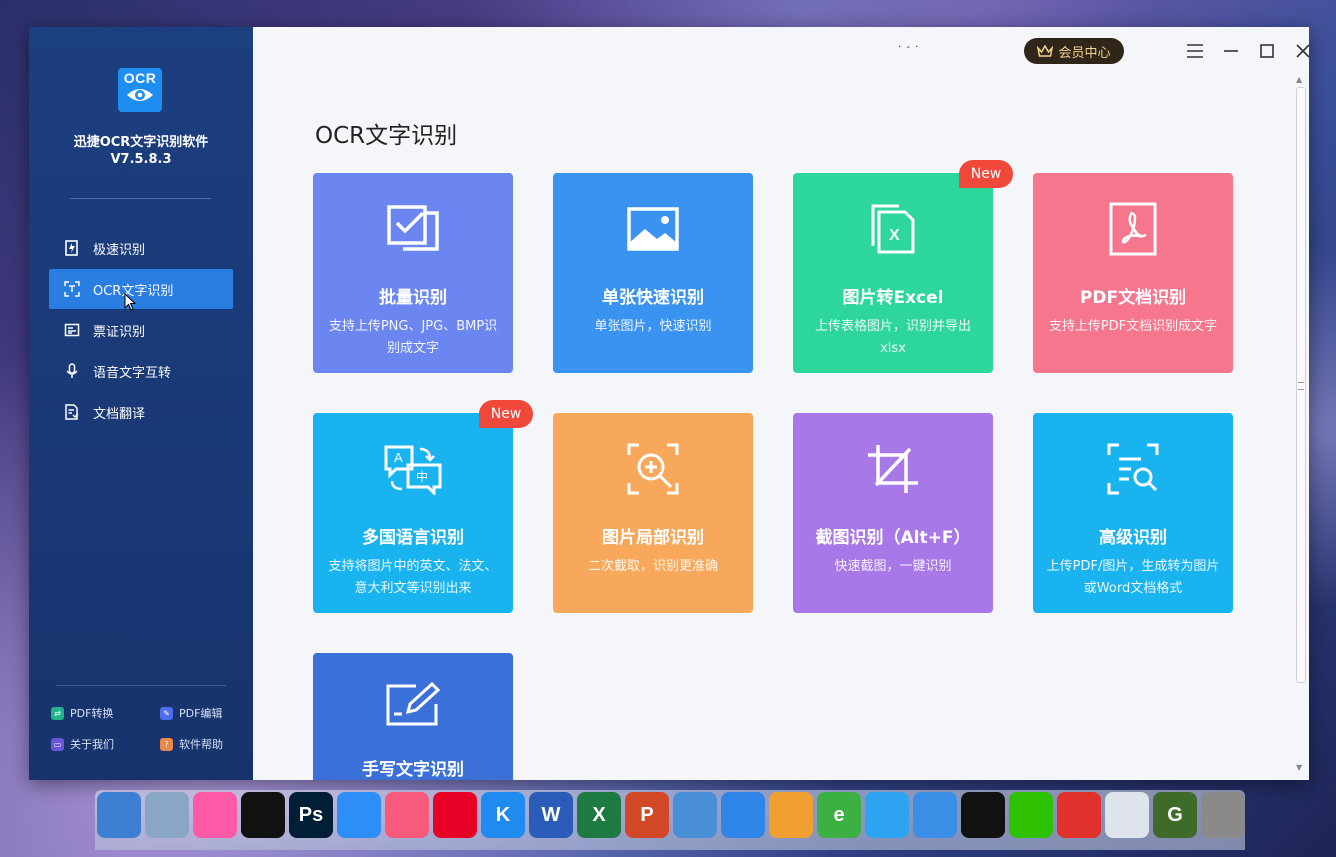  Describe the element at coordinates (72, 289) in the screenshot. I see `scan-text-icon` at that location.